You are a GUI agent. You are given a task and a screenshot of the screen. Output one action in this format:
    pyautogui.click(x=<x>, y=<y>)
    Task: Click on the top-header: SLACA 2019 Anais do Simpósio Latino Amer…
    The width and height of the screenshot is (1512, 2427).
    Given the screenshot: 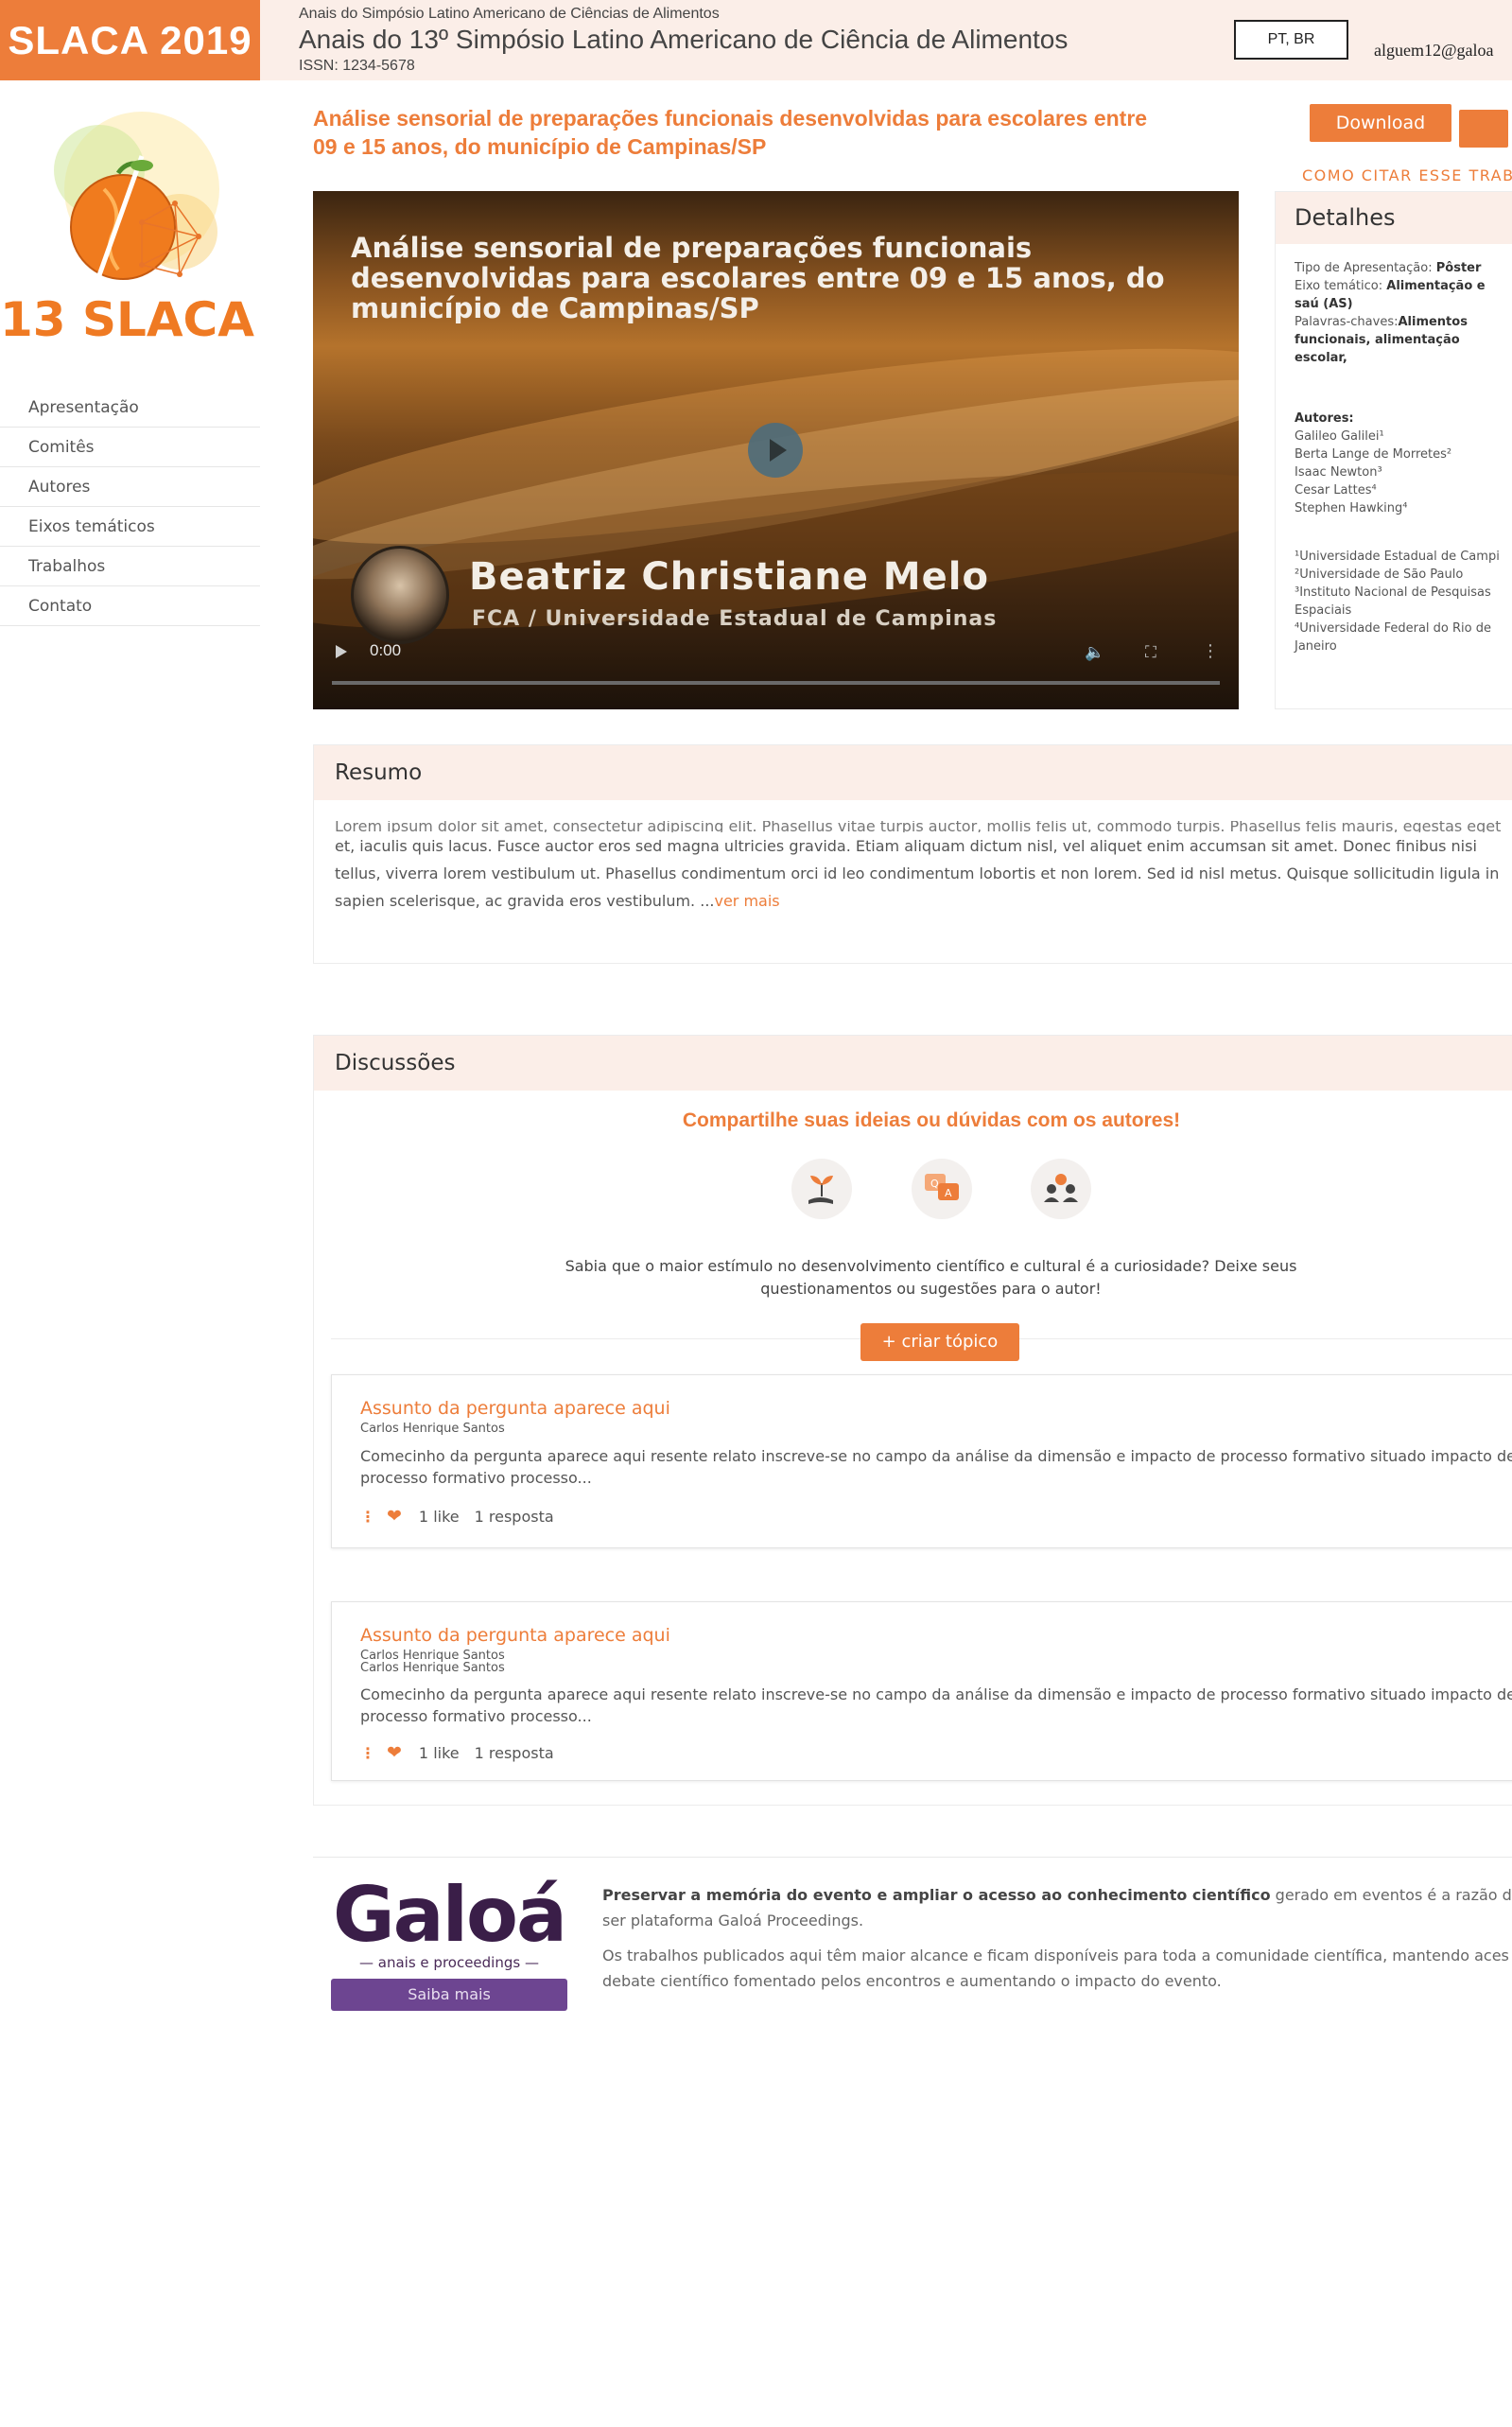 What is the action you would take?
    pyautogui.click(x=756, y=40)
    